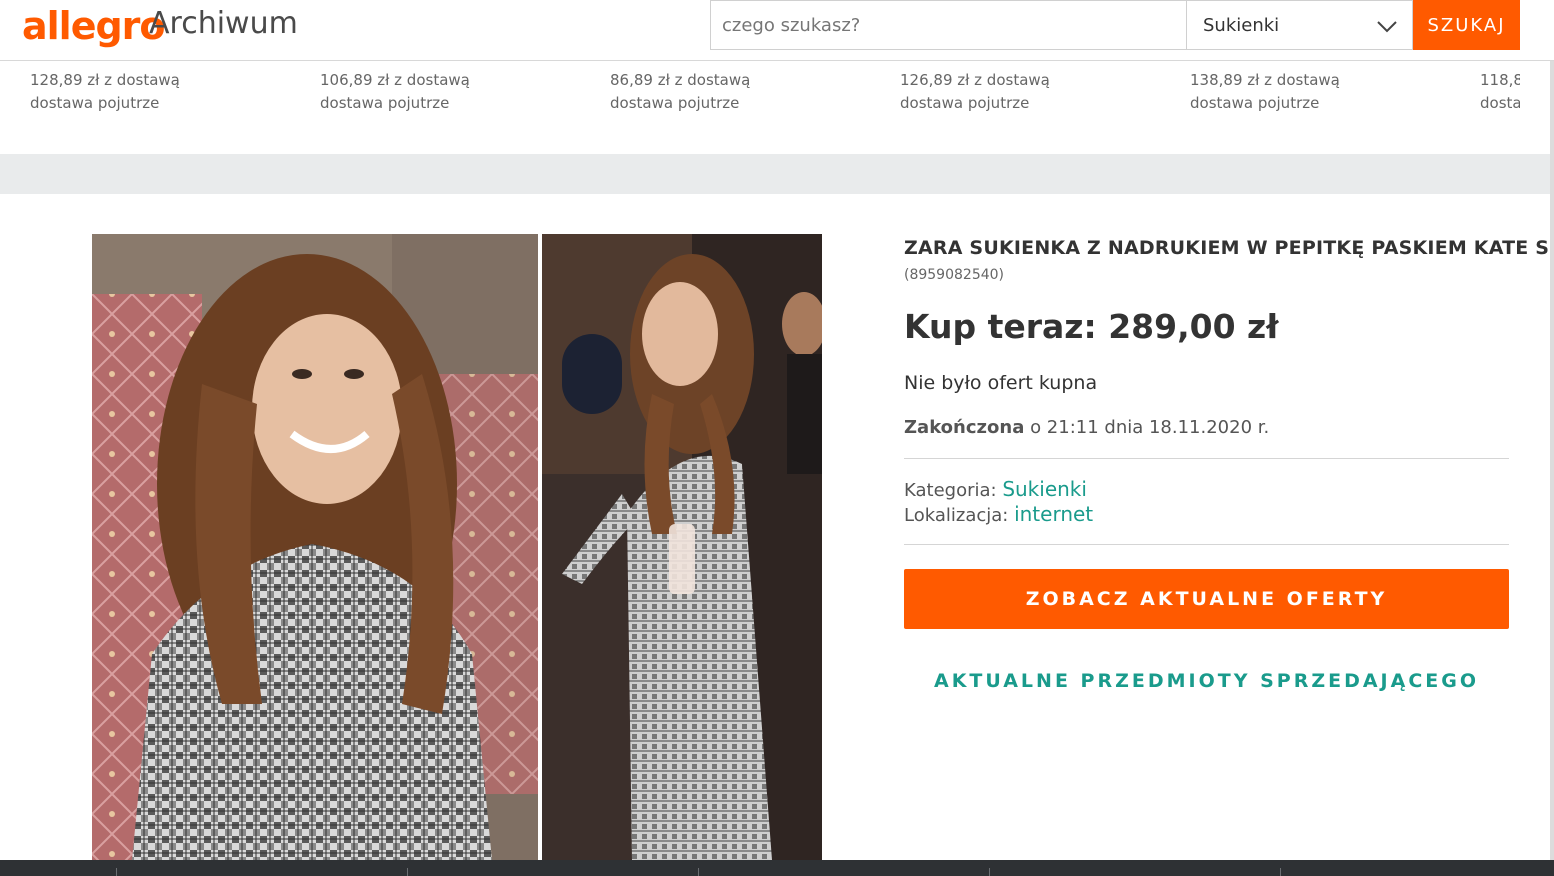 This screenshot has width=1554, height=876. What do you see at coordinates (777, 868) in the screenshot?
I see `bottom-bar` at bounding box center [777, 868].